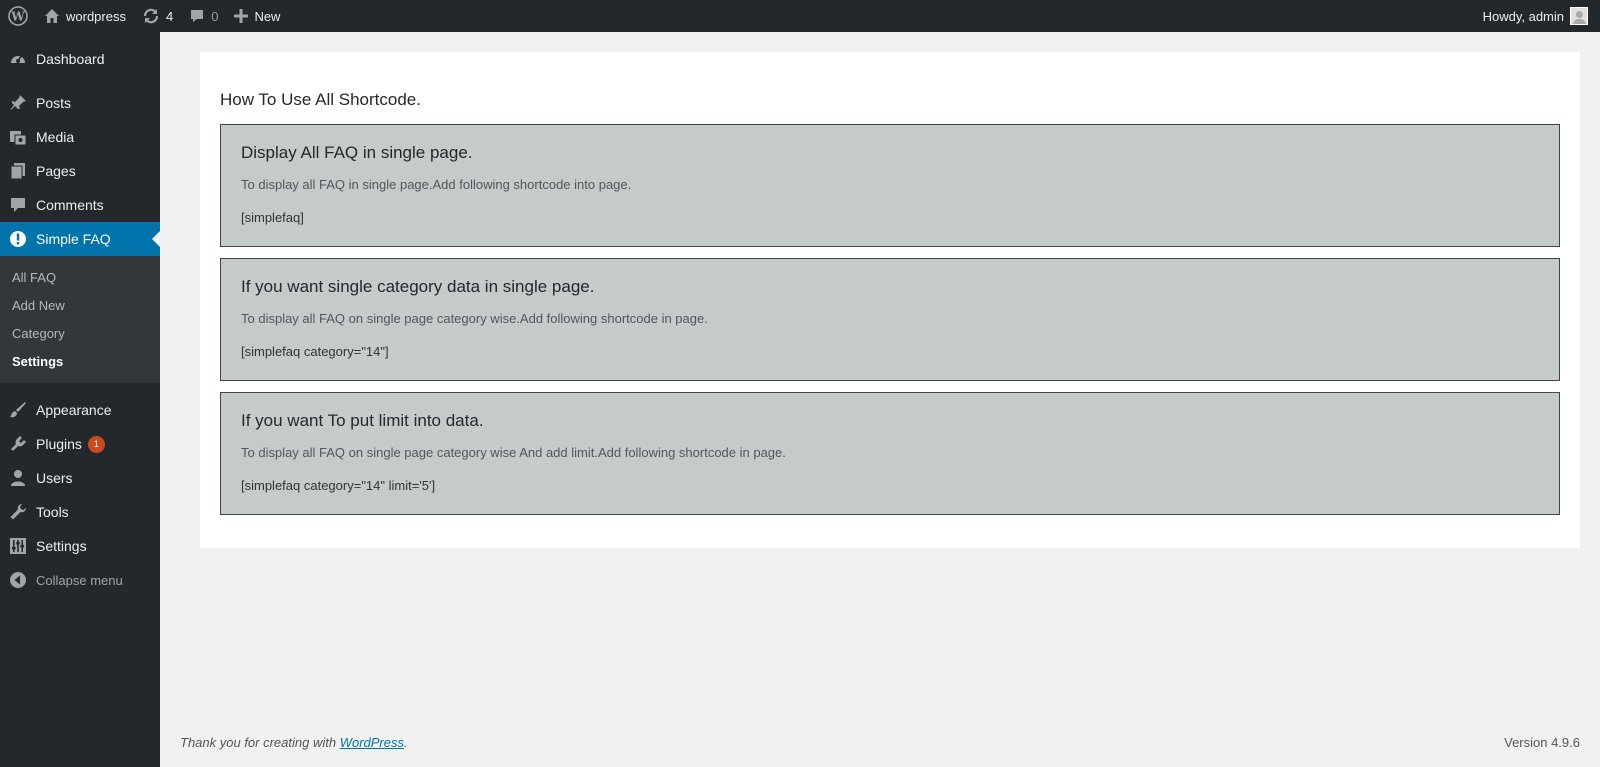 The image size is (1600, 767). I want to click on menu-label: Pages, so click(56, 171).